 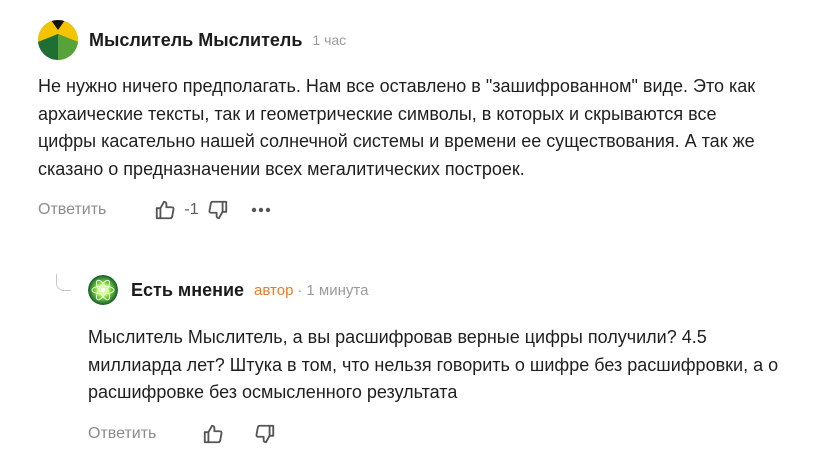 What do you see at coordinates (63, 282) in the screenshot?
I see `thread-connector` at bounding box center [63, 282].